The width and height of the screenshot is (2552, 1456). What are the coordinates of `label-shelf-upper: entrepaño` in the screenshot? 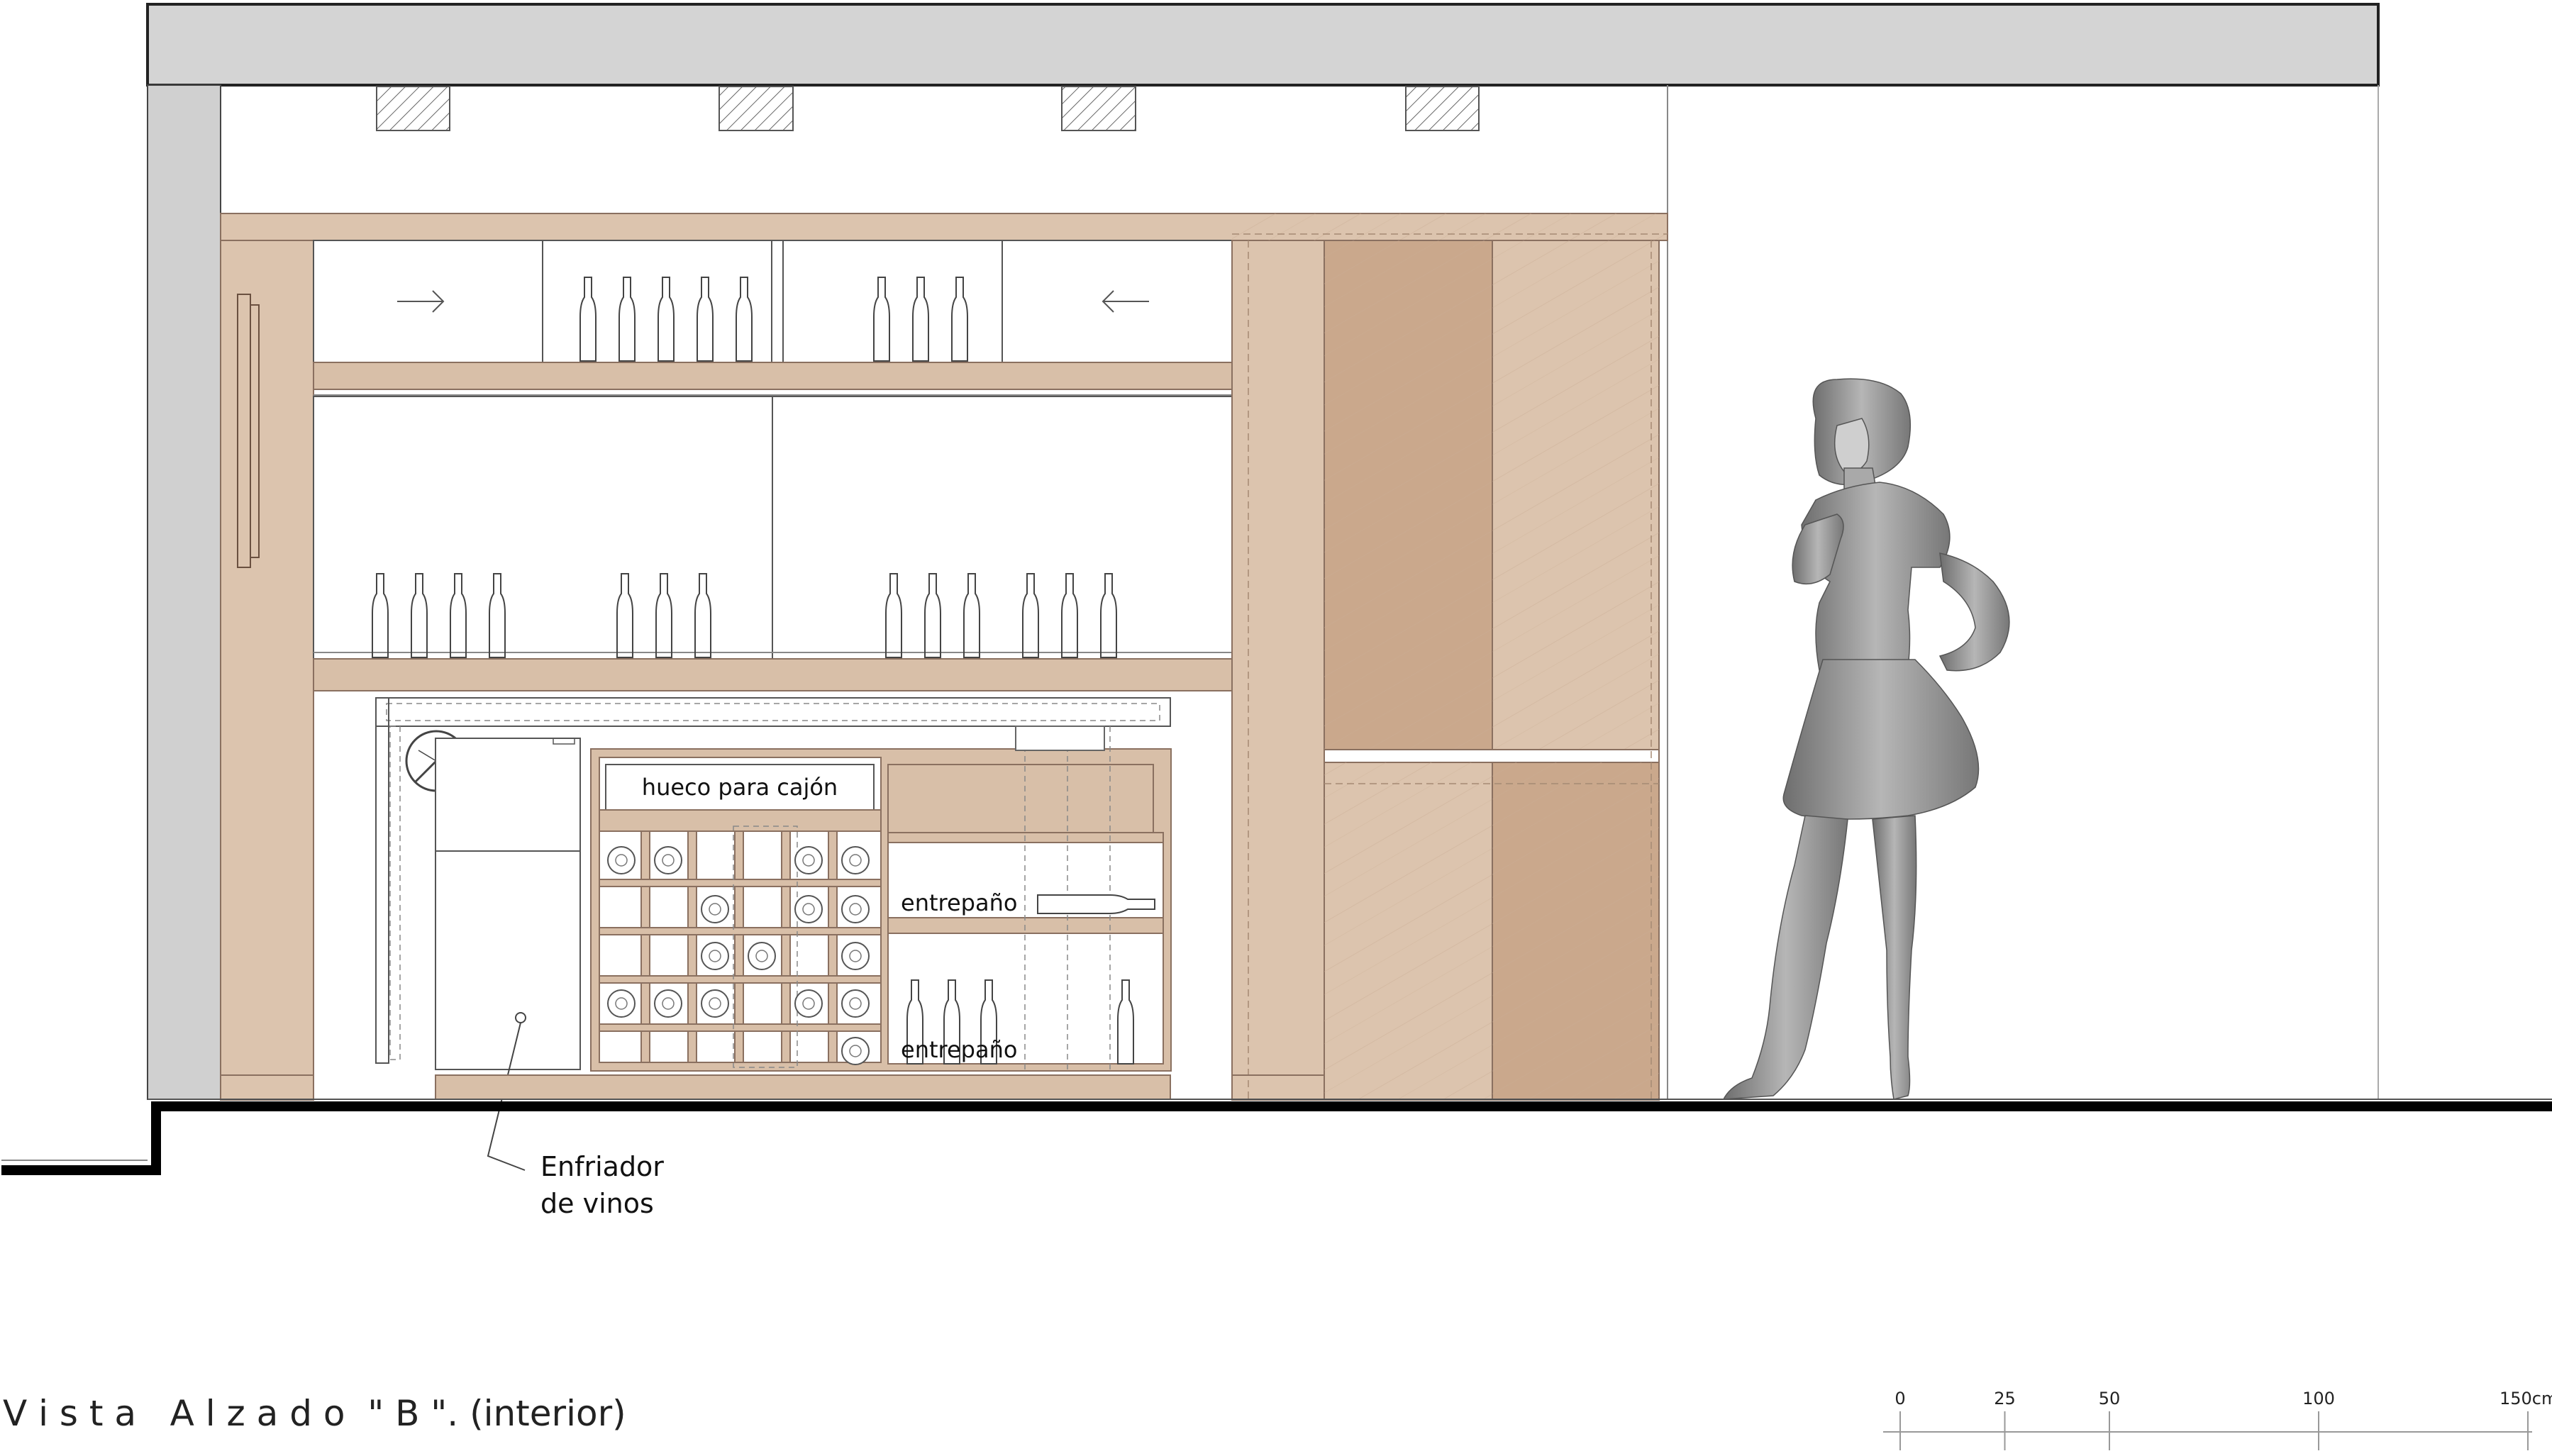 It's located at (959, 903).